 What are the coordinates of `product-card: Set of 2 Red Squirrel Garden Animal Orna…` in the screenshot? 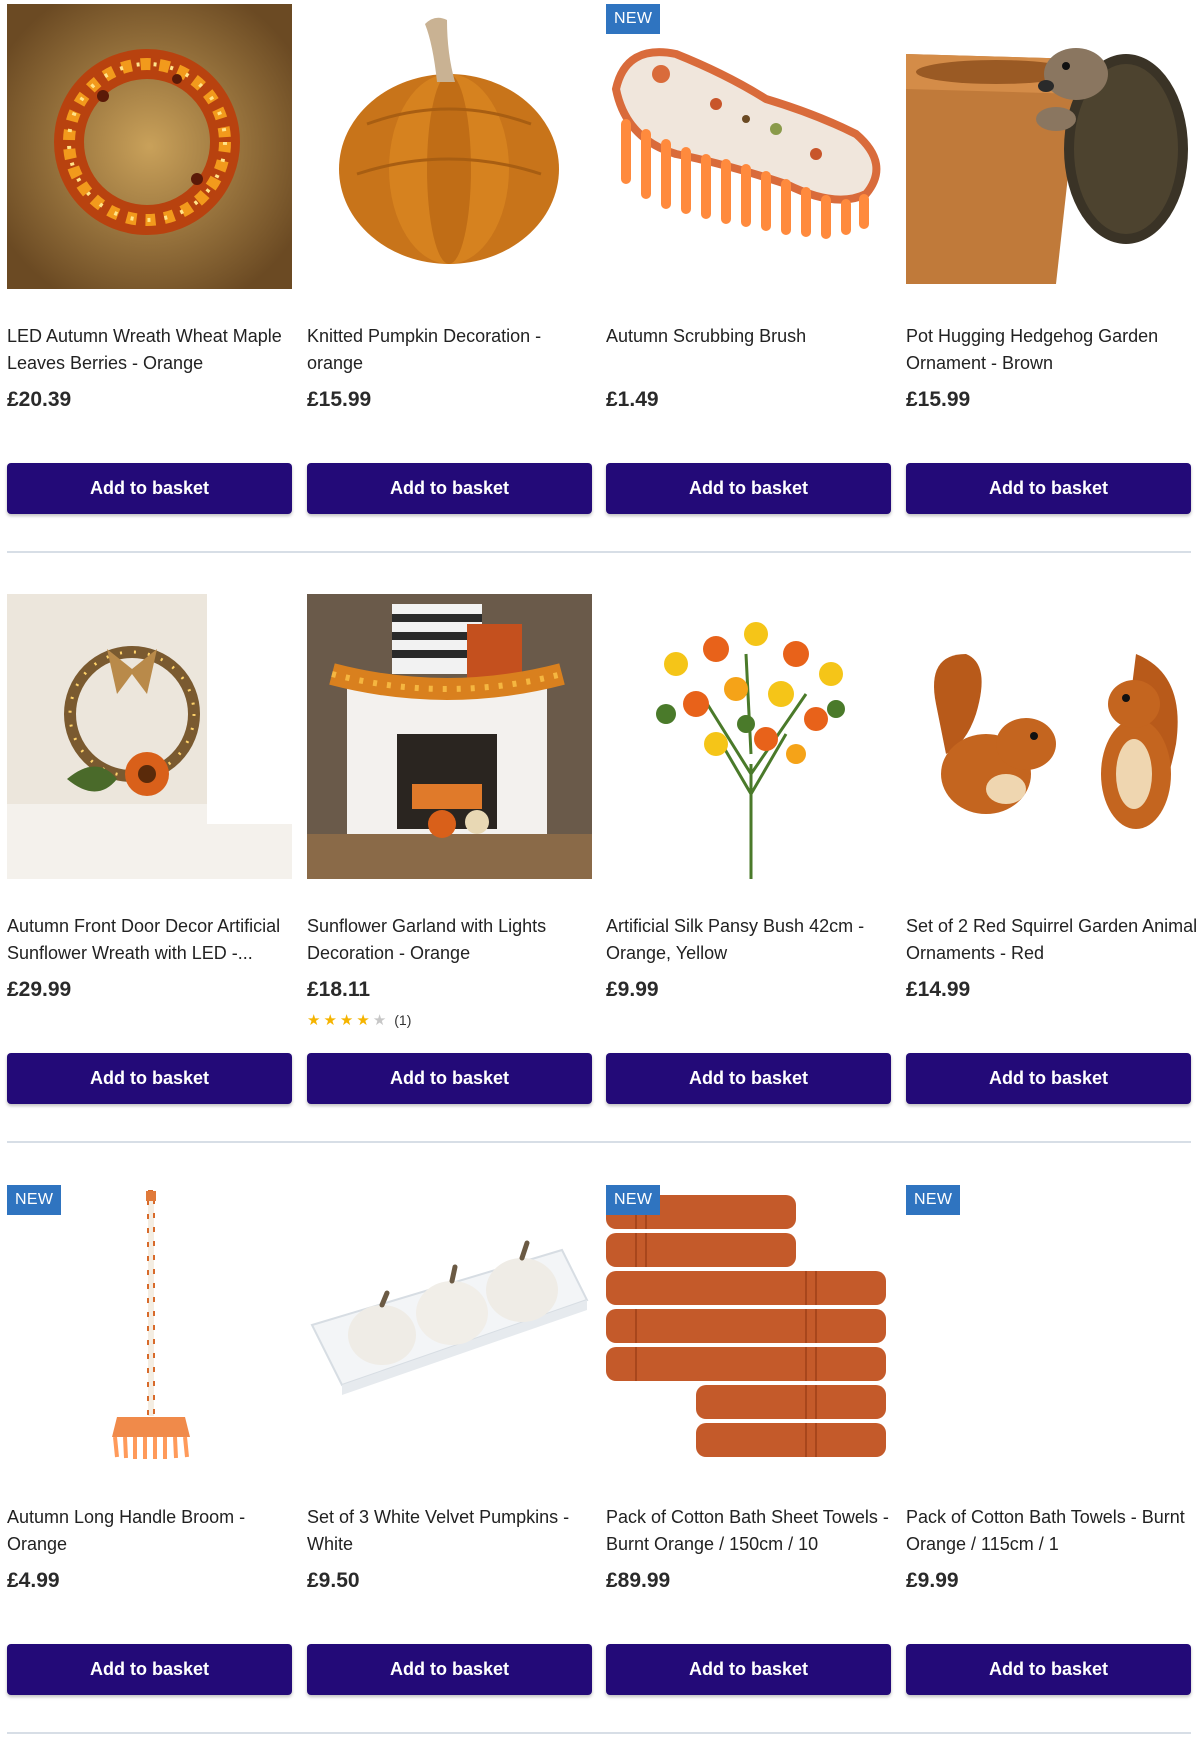 It's located at (1051, 880).